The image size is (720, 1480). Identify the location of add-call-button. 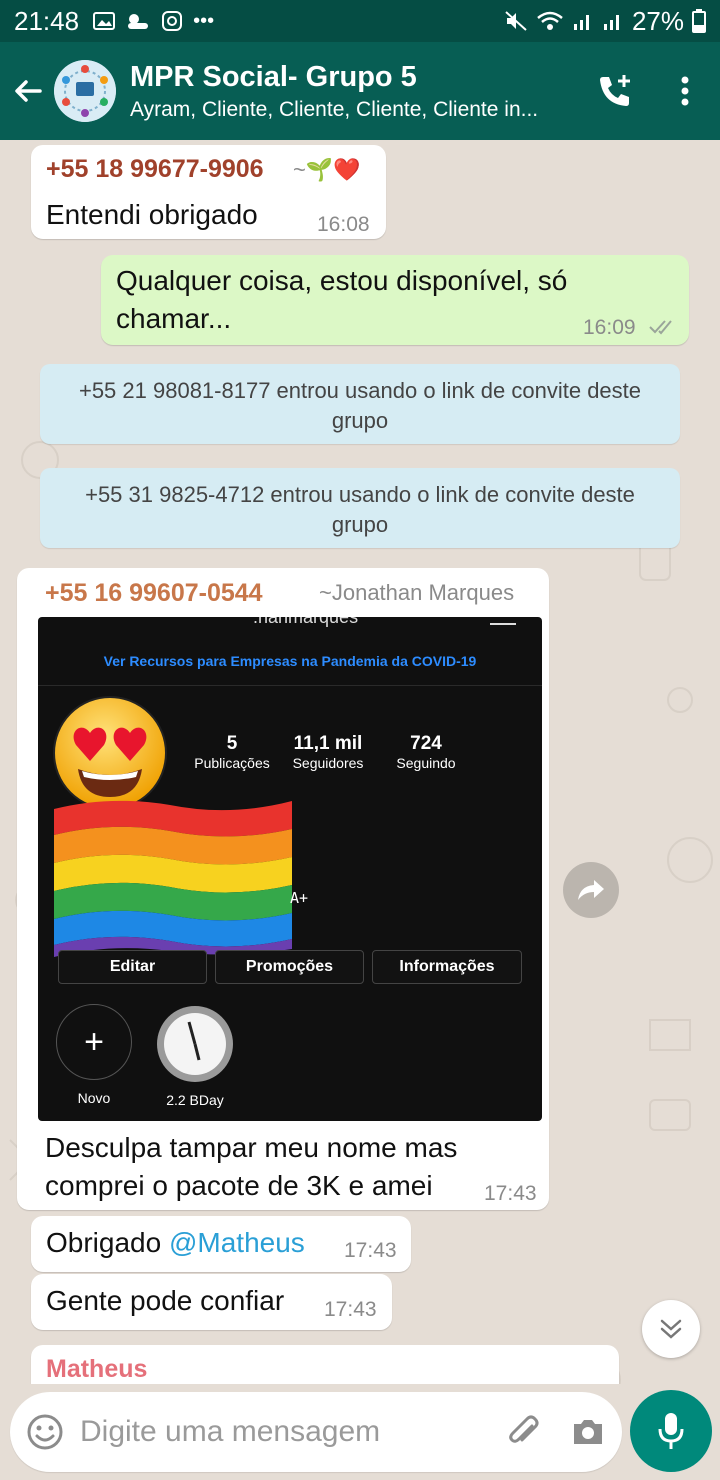
(615, 91).